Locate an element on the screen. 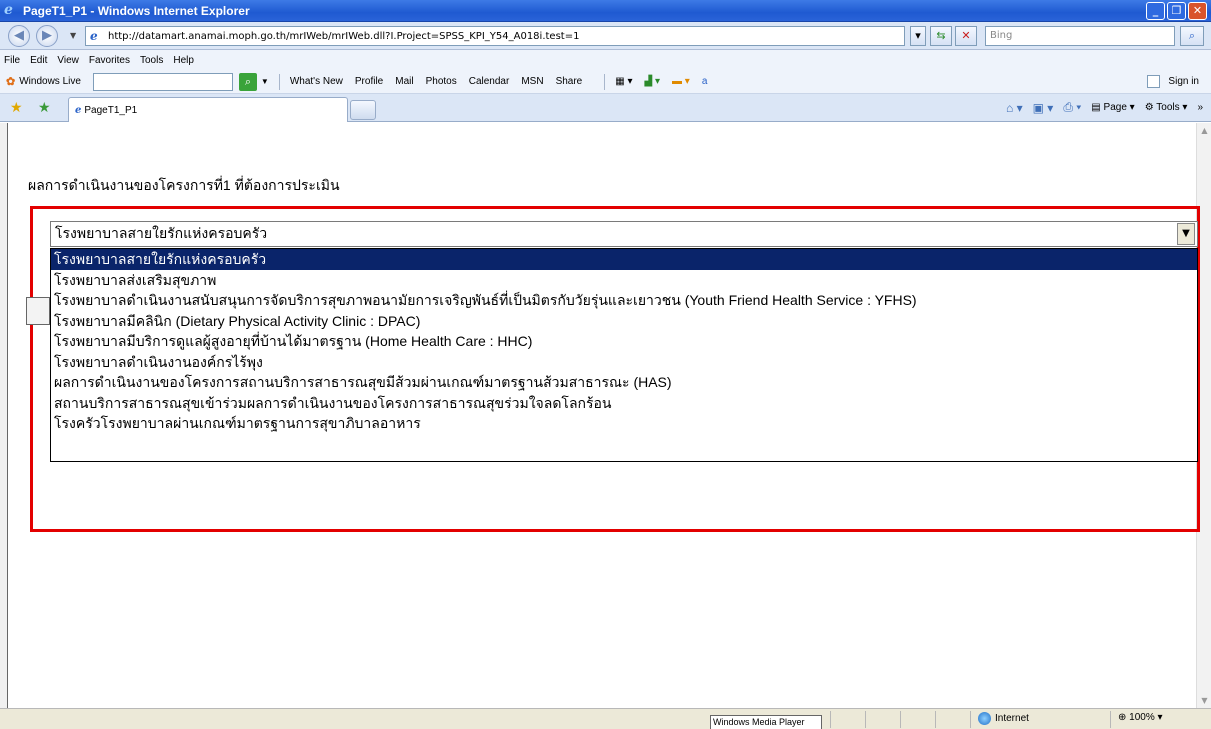  sign-in-checkbox is located at coordinates (1154, 81).